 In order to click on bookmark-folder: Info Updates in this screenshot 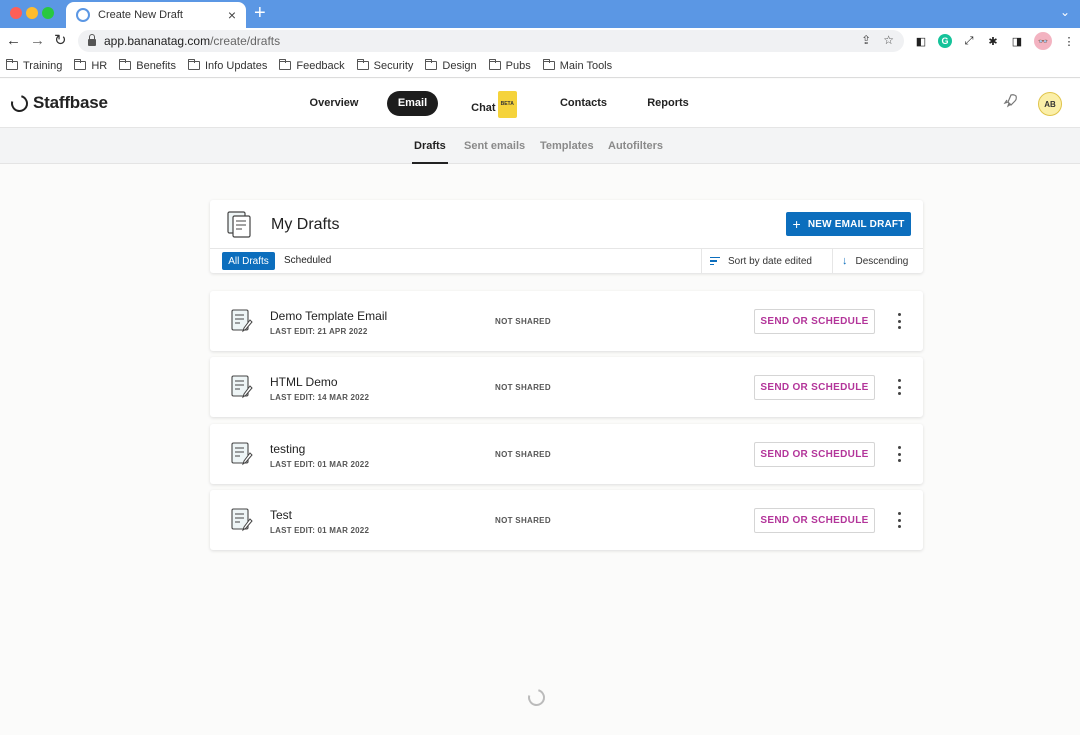, I will do `click(227, 65)`.